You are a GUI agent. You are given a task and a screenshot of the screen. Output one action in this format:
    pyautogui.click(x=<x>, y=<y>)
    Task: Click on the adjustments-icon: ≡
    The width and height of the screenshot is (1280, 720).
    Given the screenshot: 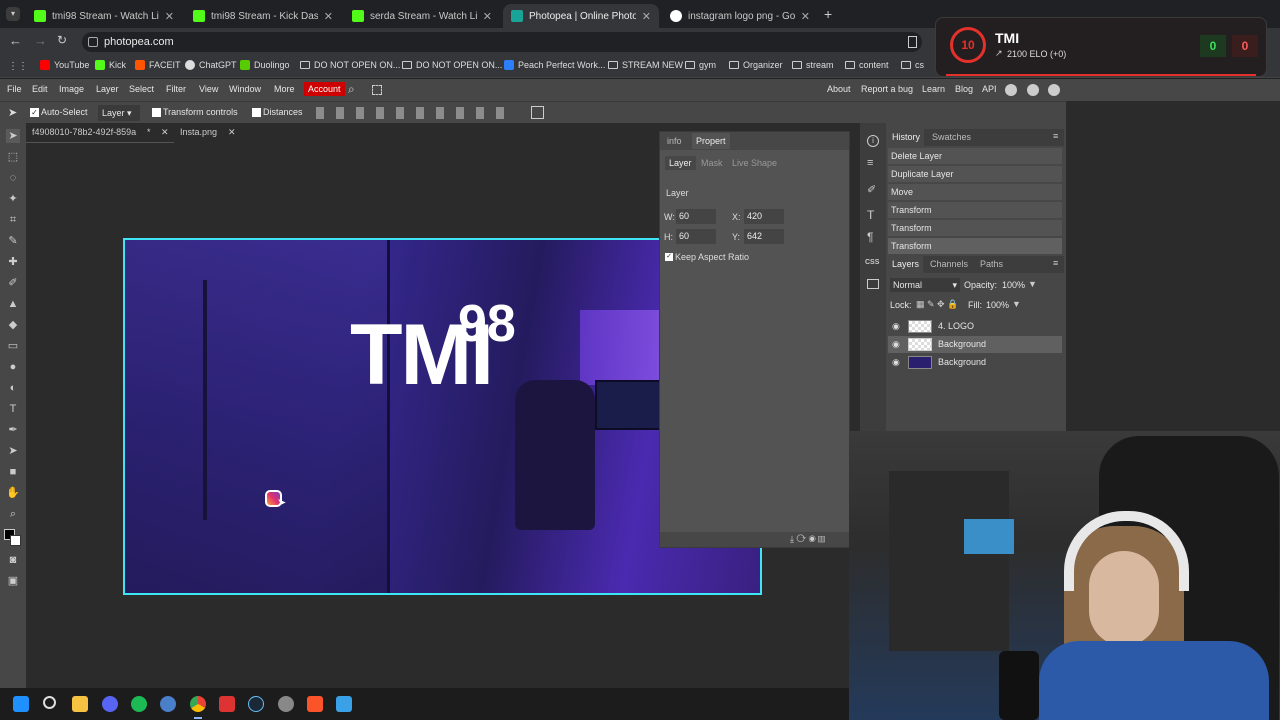 What is the action you would take?
    pyautogui.click(x=870, y=163)
    